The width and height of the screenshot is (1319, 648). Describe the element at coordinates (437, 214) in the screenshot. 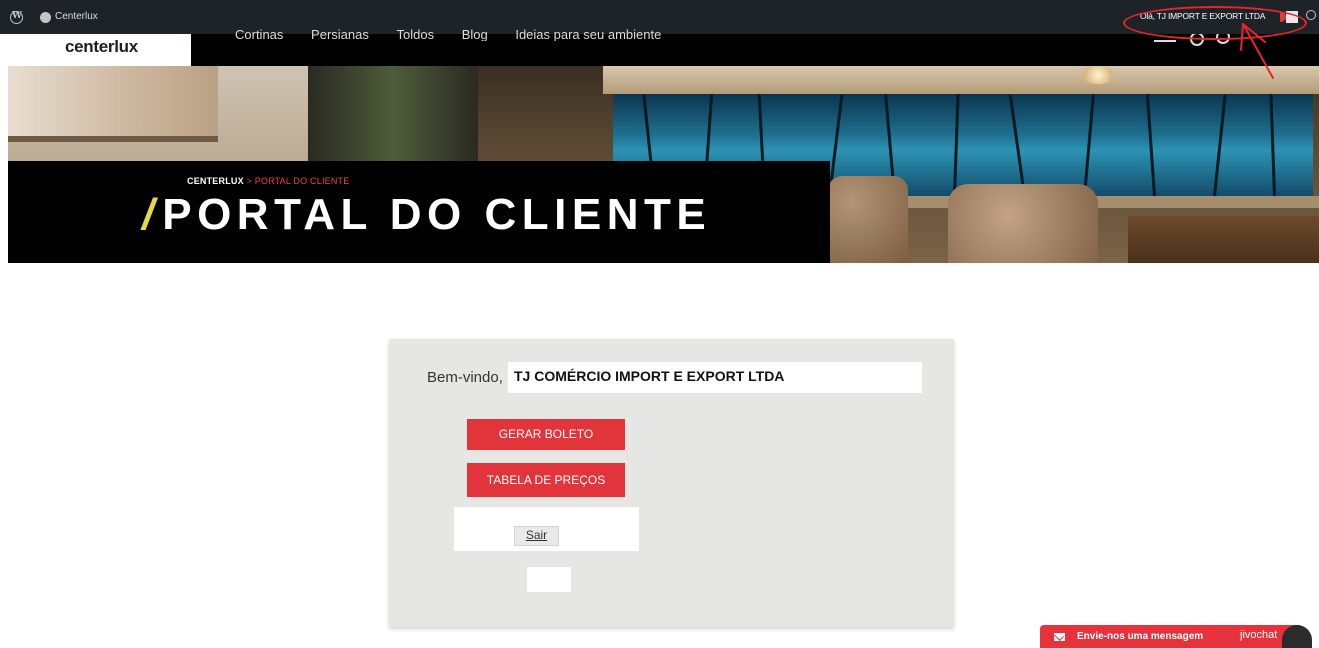

I see `page-title-text: PORTAL DO CLIENTE` at that location.